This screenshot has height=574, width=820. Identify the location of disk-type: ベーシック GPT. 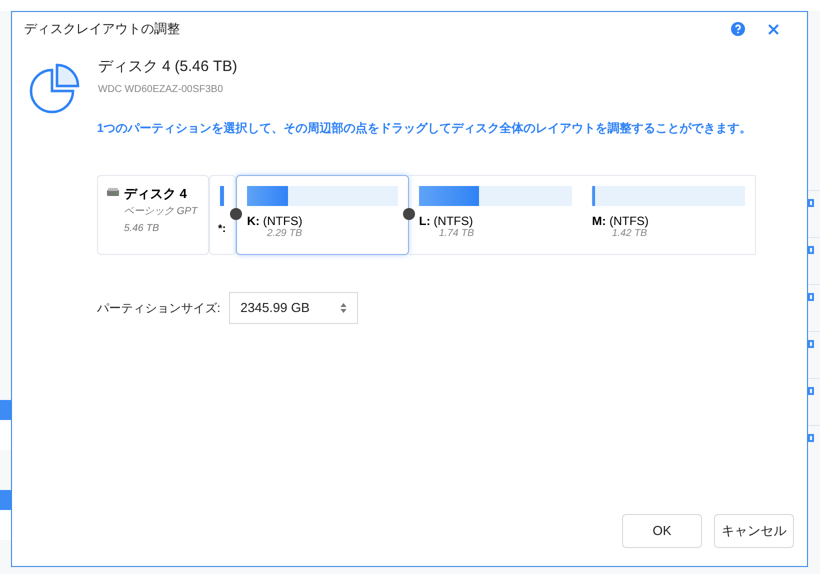
(161, 211).